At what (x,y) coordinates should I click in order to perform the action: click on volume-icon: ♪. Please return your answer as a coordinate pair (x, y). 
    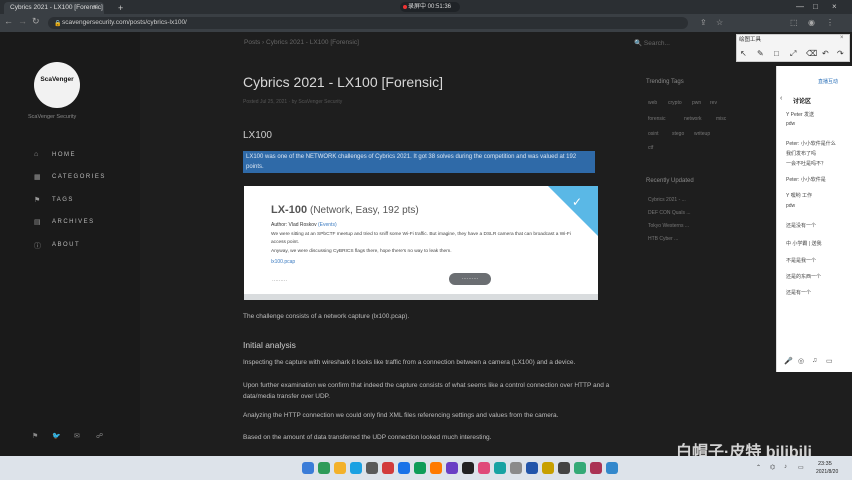
    Looking at the image, I should click on (785, 467).